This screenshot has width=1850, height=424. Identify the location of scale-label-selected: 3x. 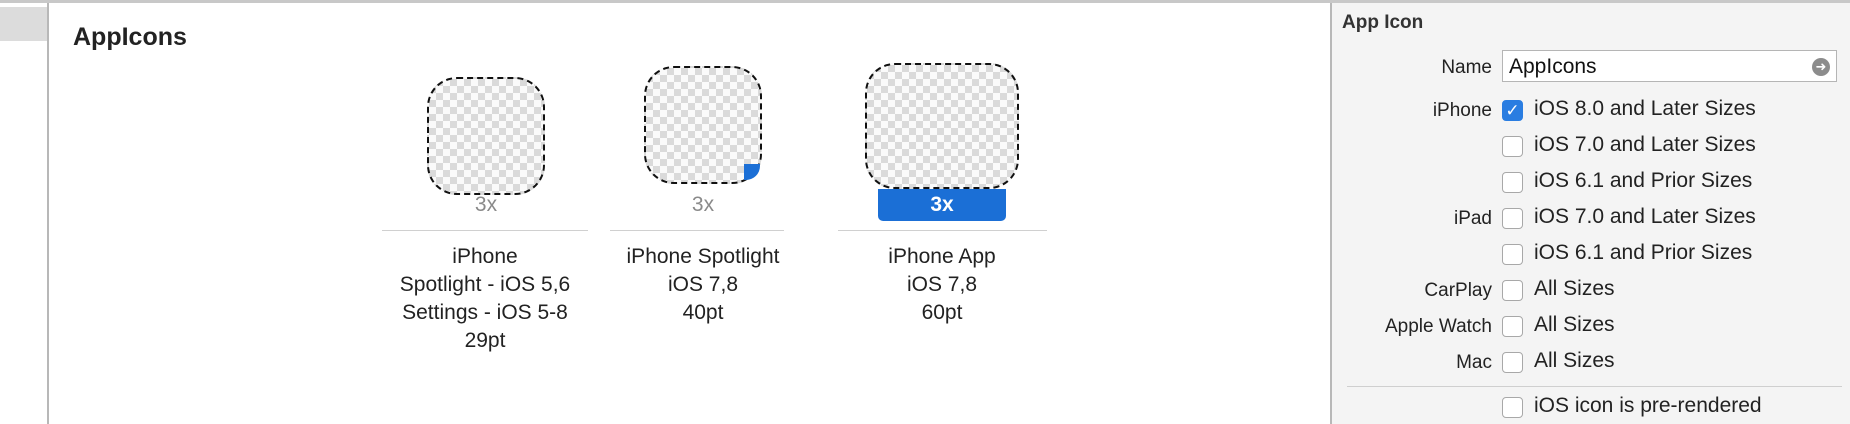
(942, 205).